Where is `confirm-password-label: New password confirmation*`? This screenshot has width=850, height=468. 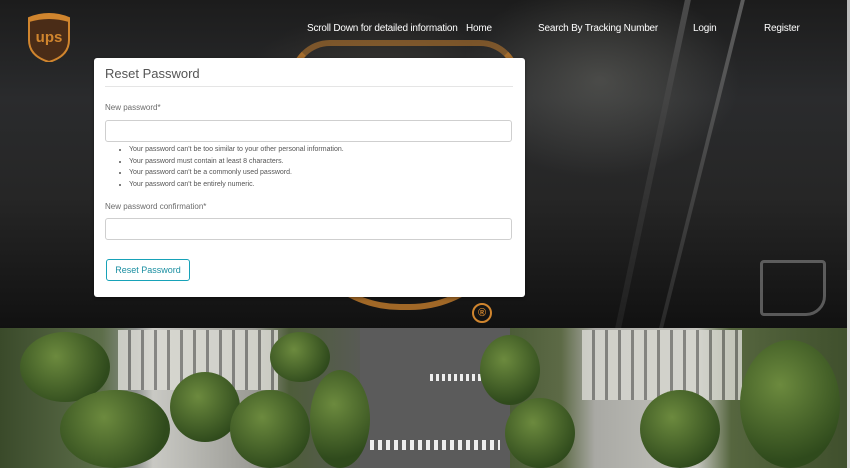
confirm-password-label: New password confirmation* is located at coordinates (156, 206).